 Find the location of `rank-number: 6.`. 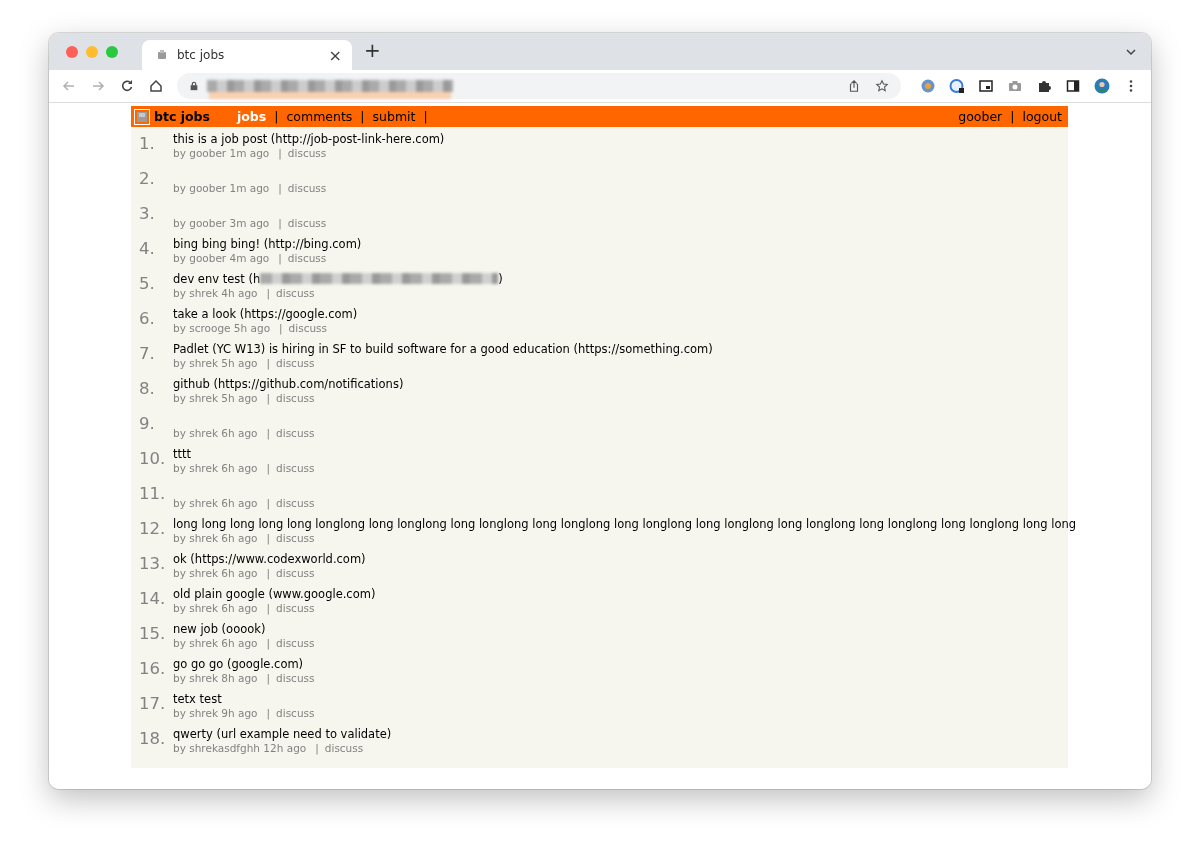

rank-number: 6. is located at coordinates (147, 319).